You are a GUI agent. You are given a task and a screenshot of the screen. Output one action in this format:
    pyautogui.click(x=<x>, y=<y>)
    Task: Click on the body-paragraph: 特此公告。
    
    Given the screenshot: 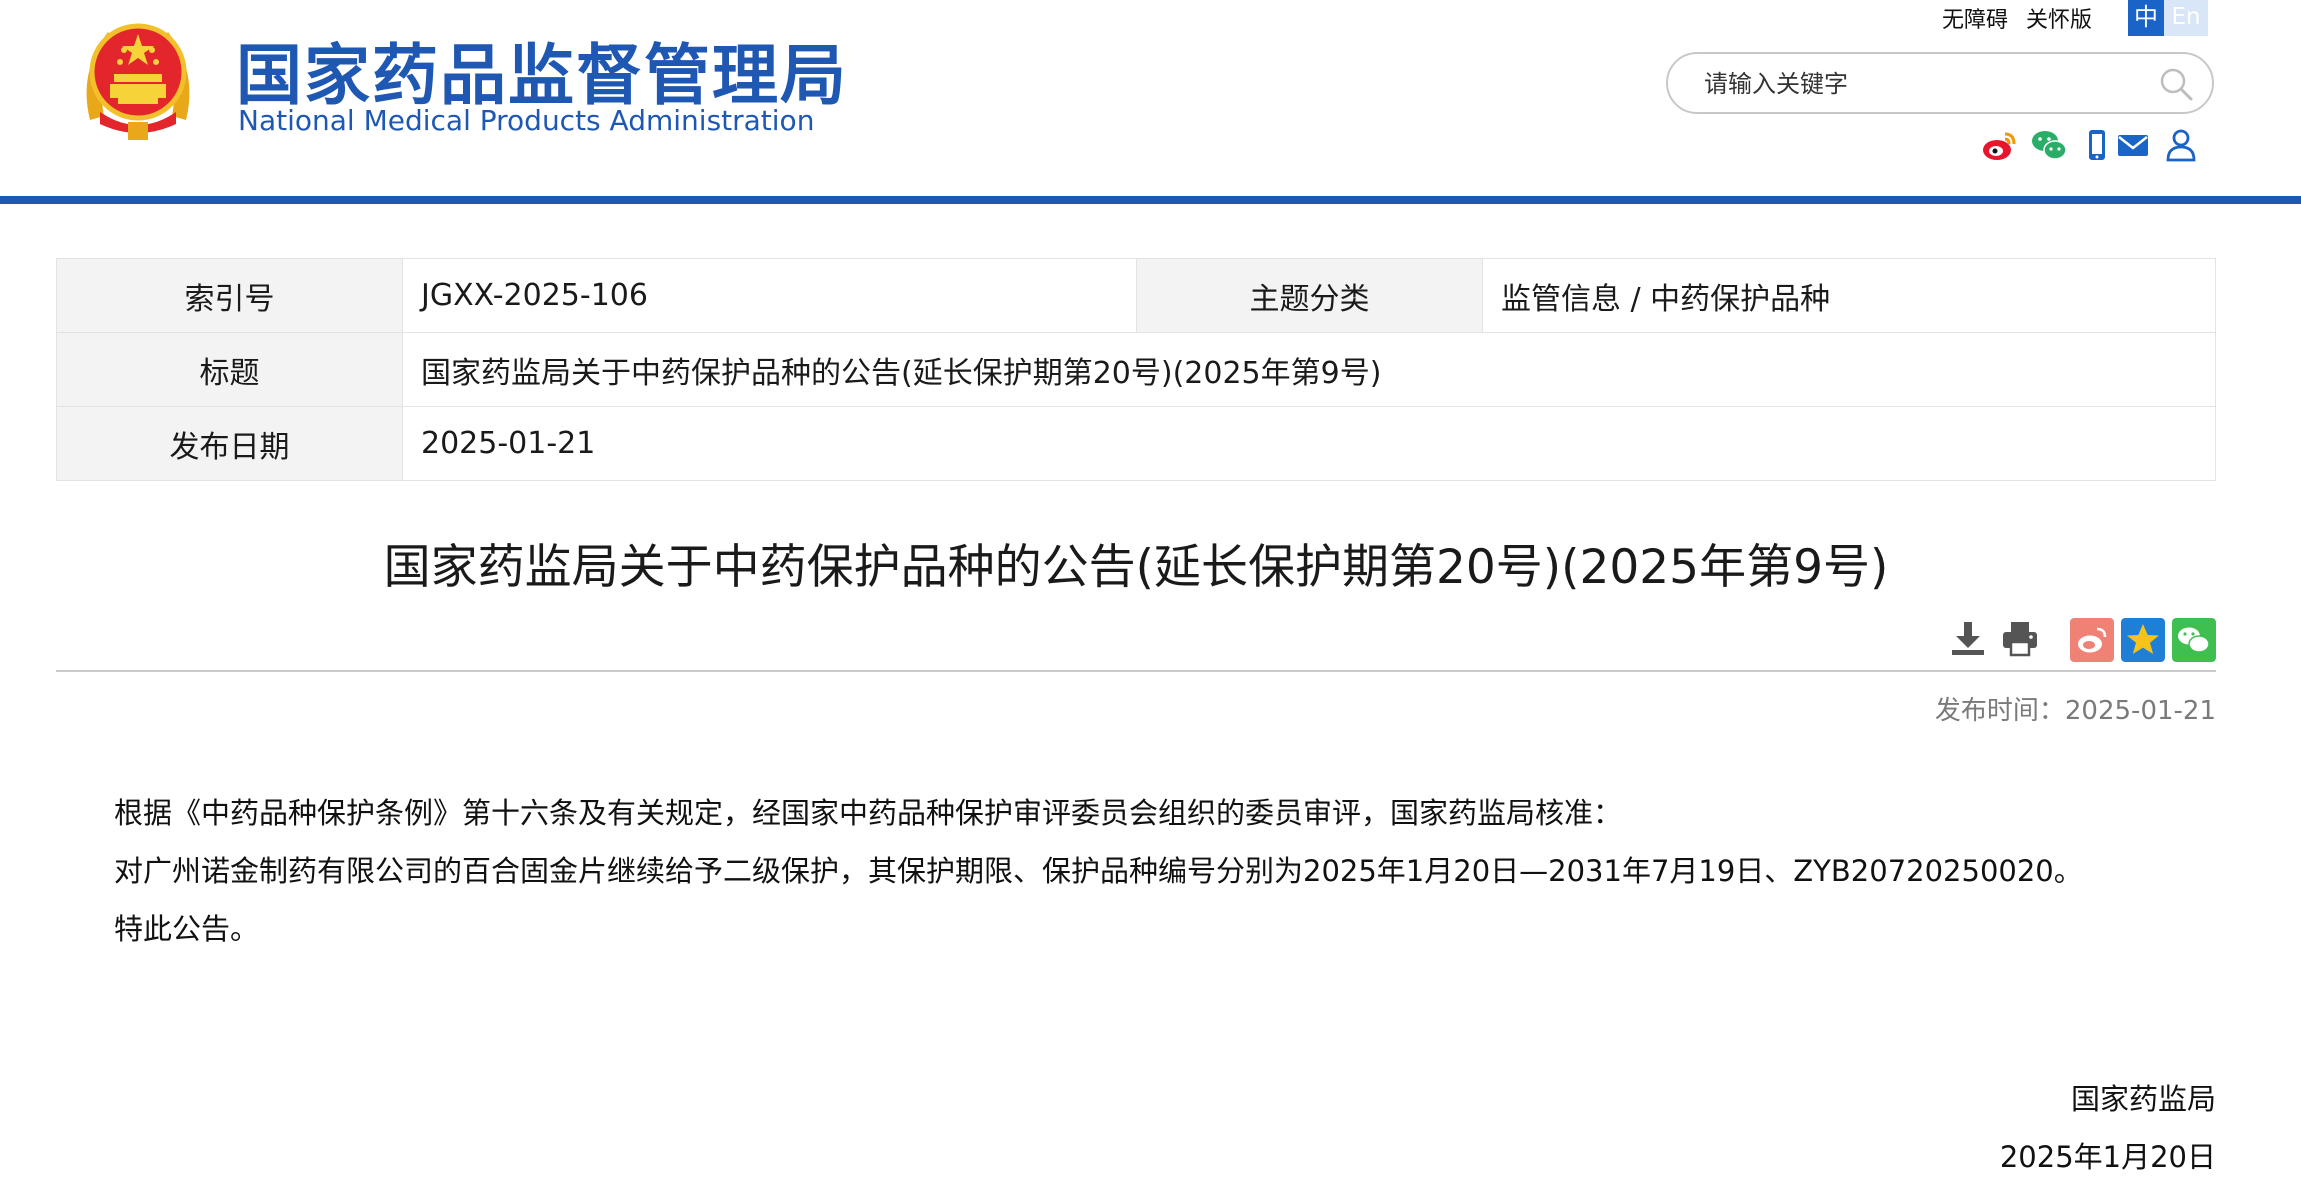 What is the action you would take?
    pyautogui.click(x=187, y=929)
    